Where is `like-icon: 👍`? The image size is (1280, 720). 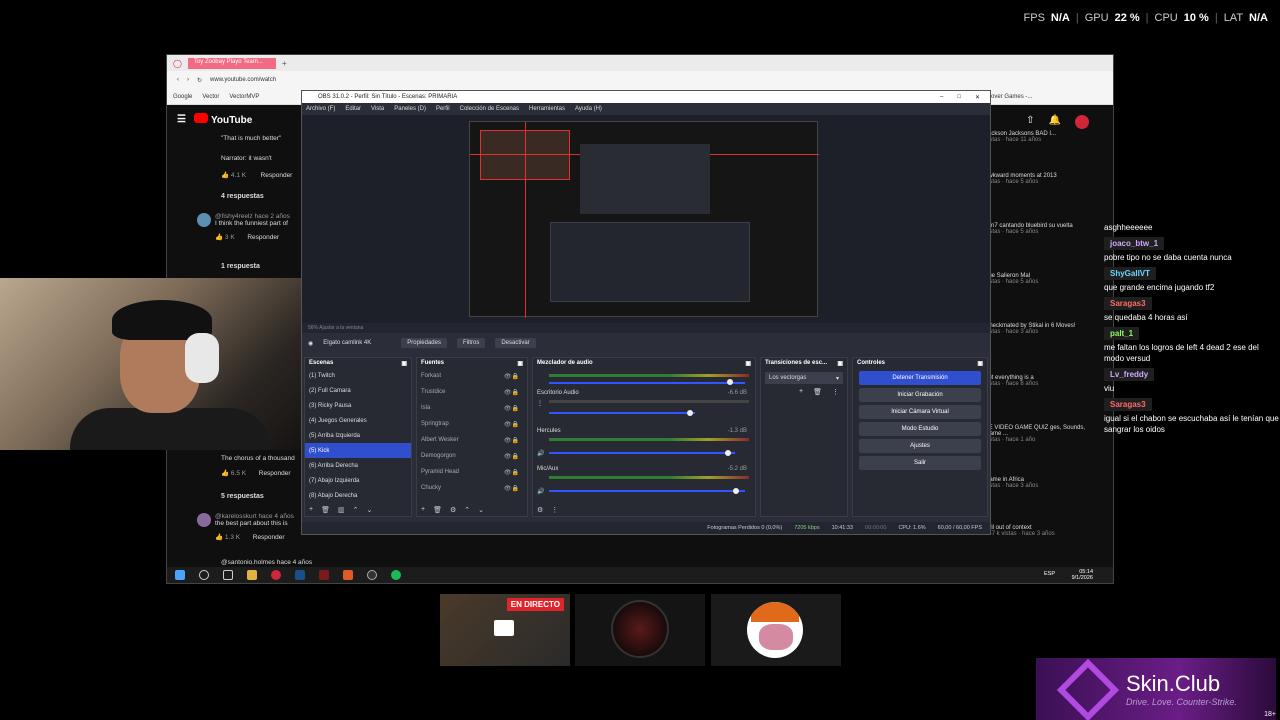 like-icon: 👍 is located at coordinates (225, 175).